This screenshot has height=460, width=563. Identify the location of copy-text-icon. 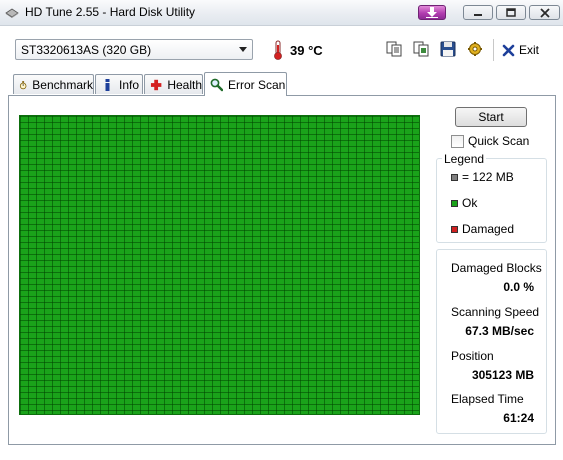
(394, 49).